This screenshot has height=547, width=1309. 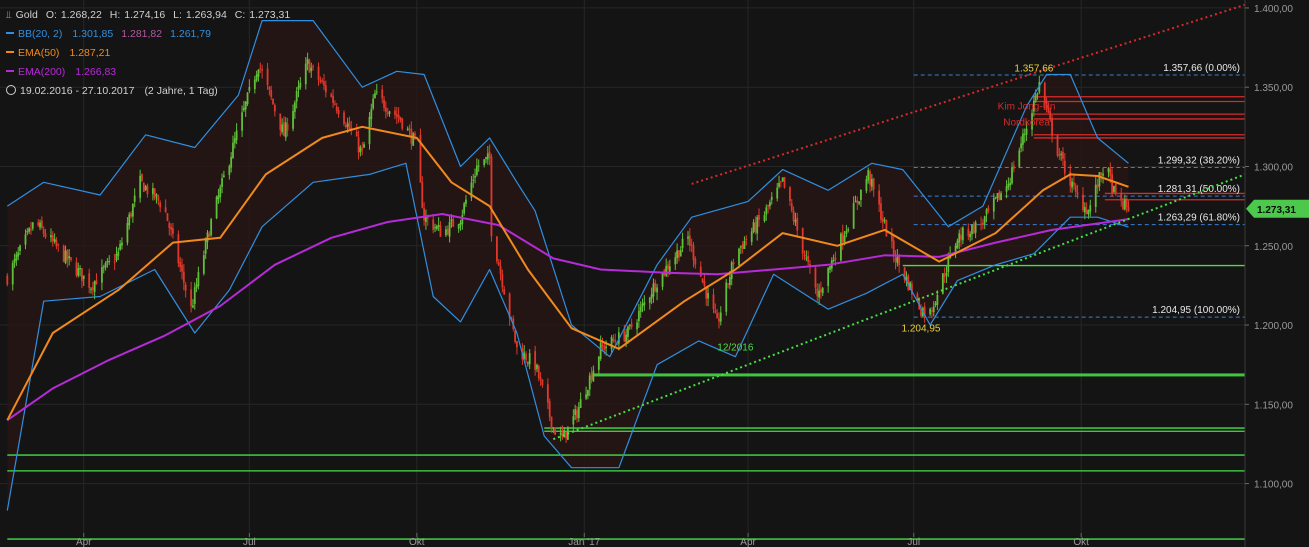 I want to click on ema50-value: 1.287,21, so click(x=90, y=53).